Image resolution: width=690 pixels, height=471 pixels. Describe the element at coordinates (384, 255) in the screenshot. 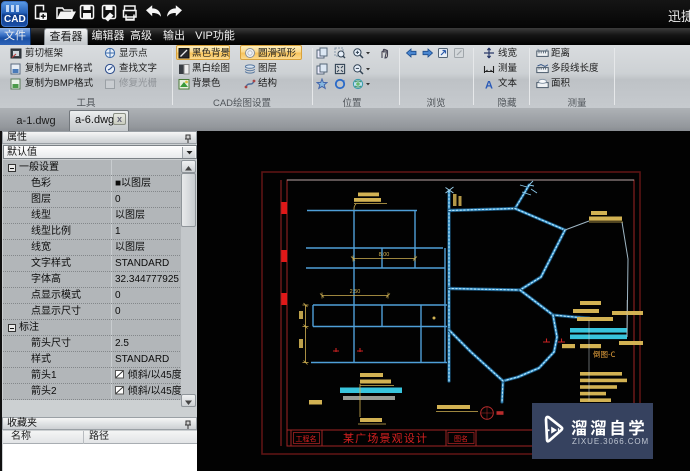

I see `svg-text: 8.00` at that location.